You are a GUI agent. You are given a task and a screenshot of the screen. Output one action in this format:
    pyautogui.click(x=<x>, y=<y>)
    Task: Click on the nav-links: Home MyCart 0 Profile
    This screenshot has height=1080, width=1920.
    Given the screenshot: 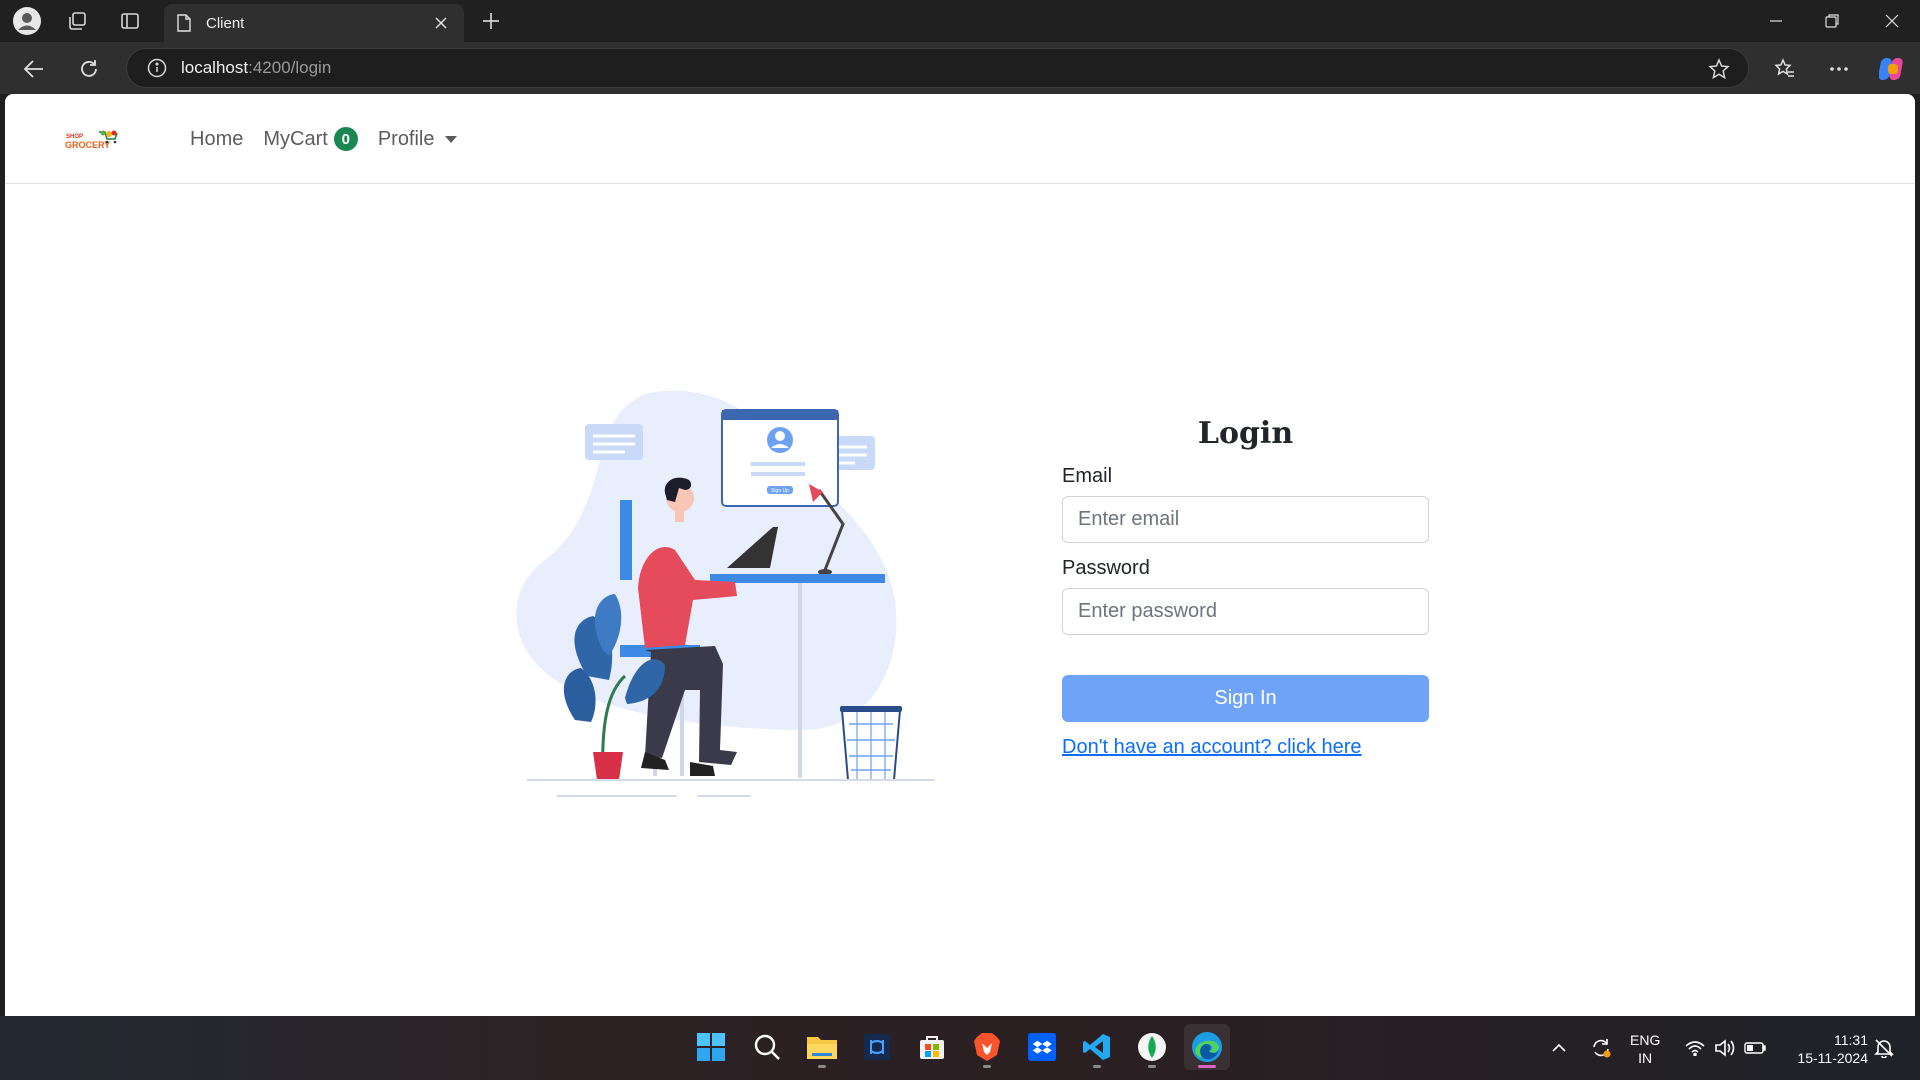 What is the action you would take?
    pyautogui.click(x=333, y=139)
    